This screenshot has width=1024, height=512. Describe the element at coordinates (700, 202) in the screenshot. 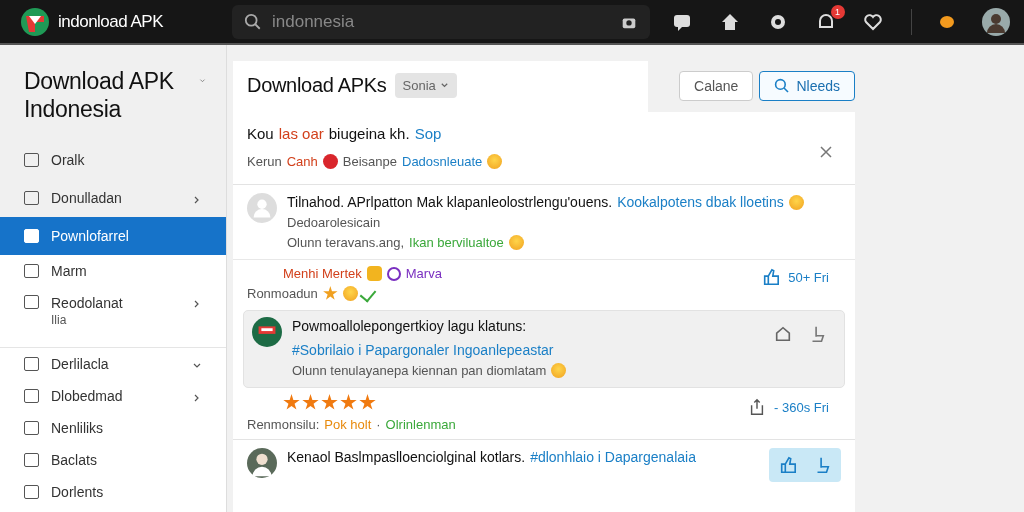

I see `link-text: Kookalpotens dbak lloetins` at that location.